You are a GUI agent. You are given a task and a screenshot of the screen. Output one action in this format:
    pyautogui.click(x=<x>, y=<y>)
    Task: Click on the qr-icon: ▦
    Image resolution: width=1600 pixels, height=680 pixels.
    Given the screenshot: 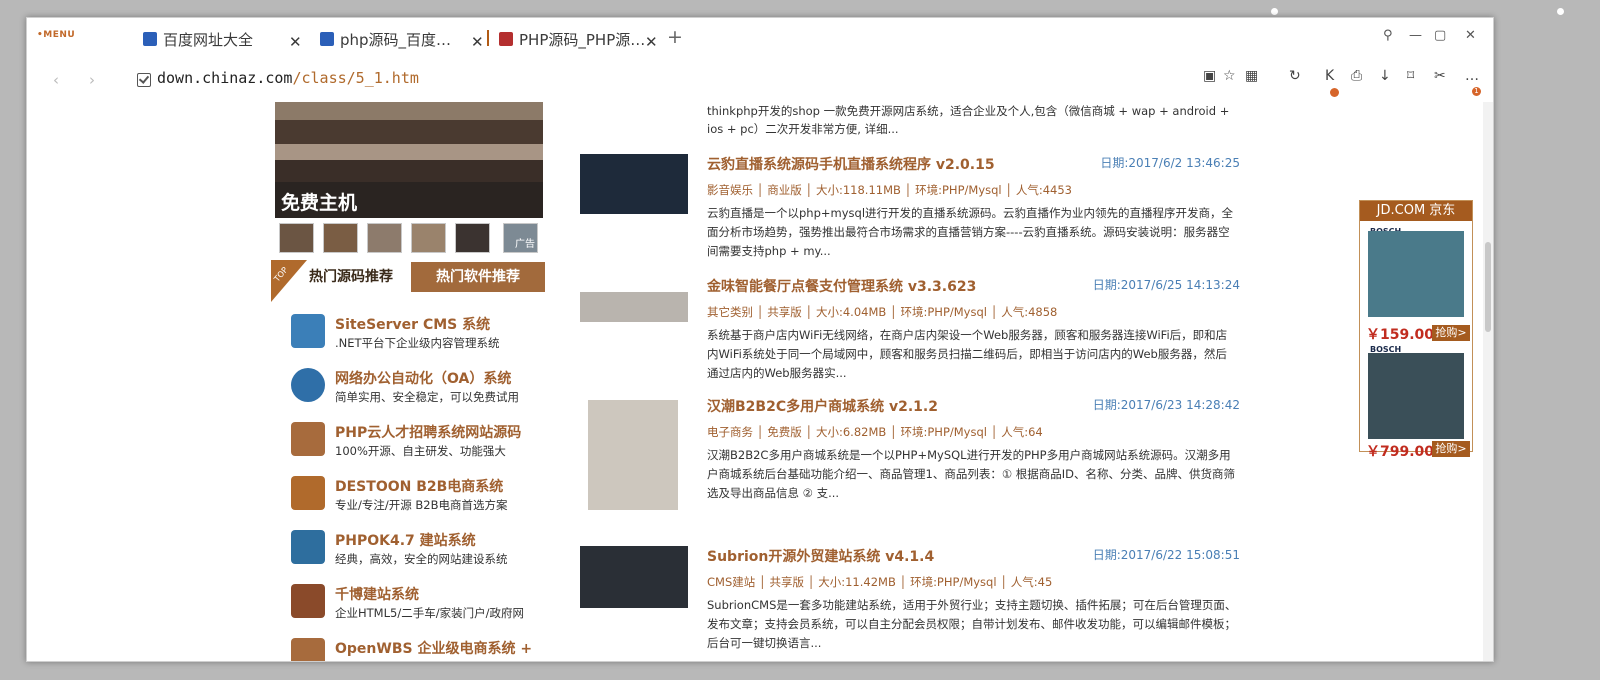 What is the action you would take?
    pyautogui.click(x=1251, y=76)
    